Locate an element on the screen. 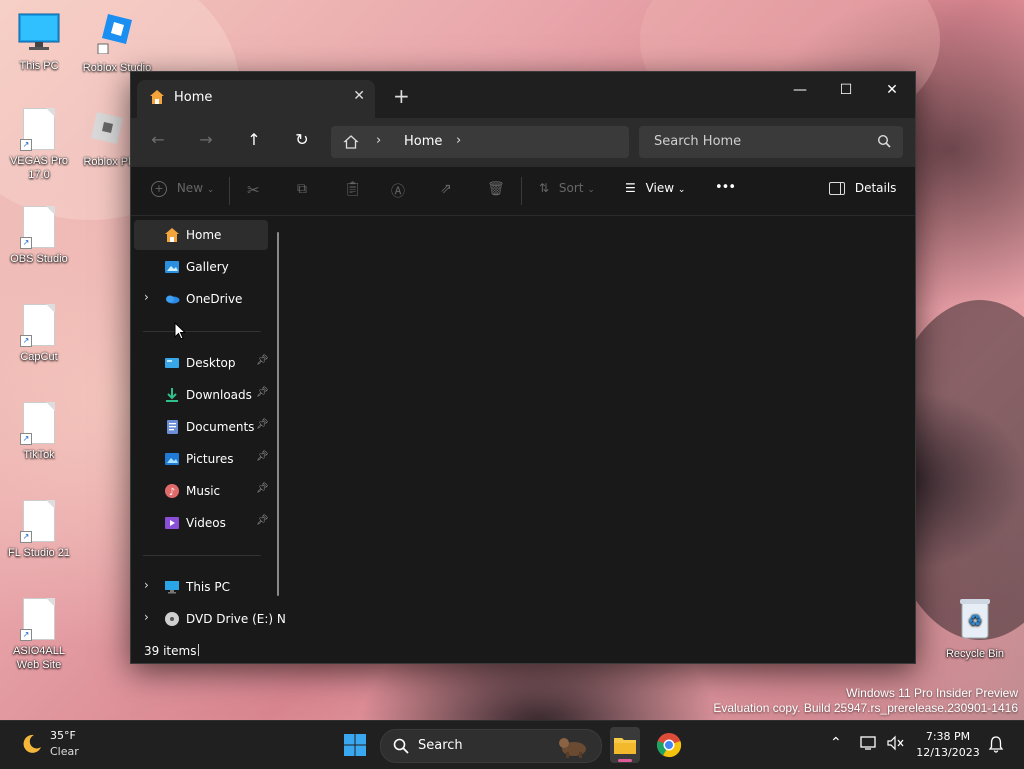  clock-date: 12/13/2023 is located at coordinates (948, 752).